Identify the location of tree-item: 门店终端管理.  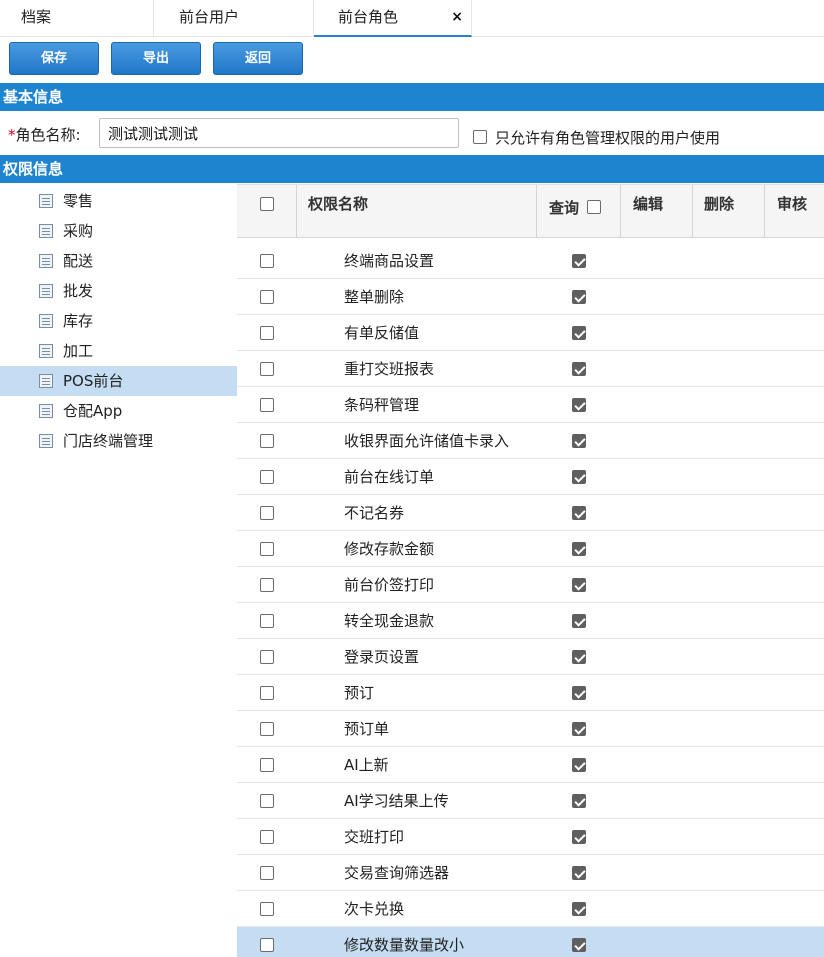
(118, 441).